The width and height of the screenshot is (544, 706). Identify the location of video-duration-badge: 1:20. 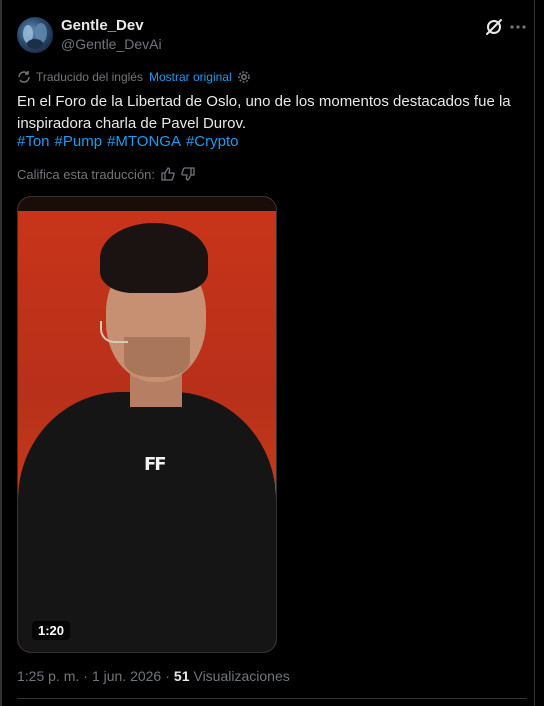
(51, 630).